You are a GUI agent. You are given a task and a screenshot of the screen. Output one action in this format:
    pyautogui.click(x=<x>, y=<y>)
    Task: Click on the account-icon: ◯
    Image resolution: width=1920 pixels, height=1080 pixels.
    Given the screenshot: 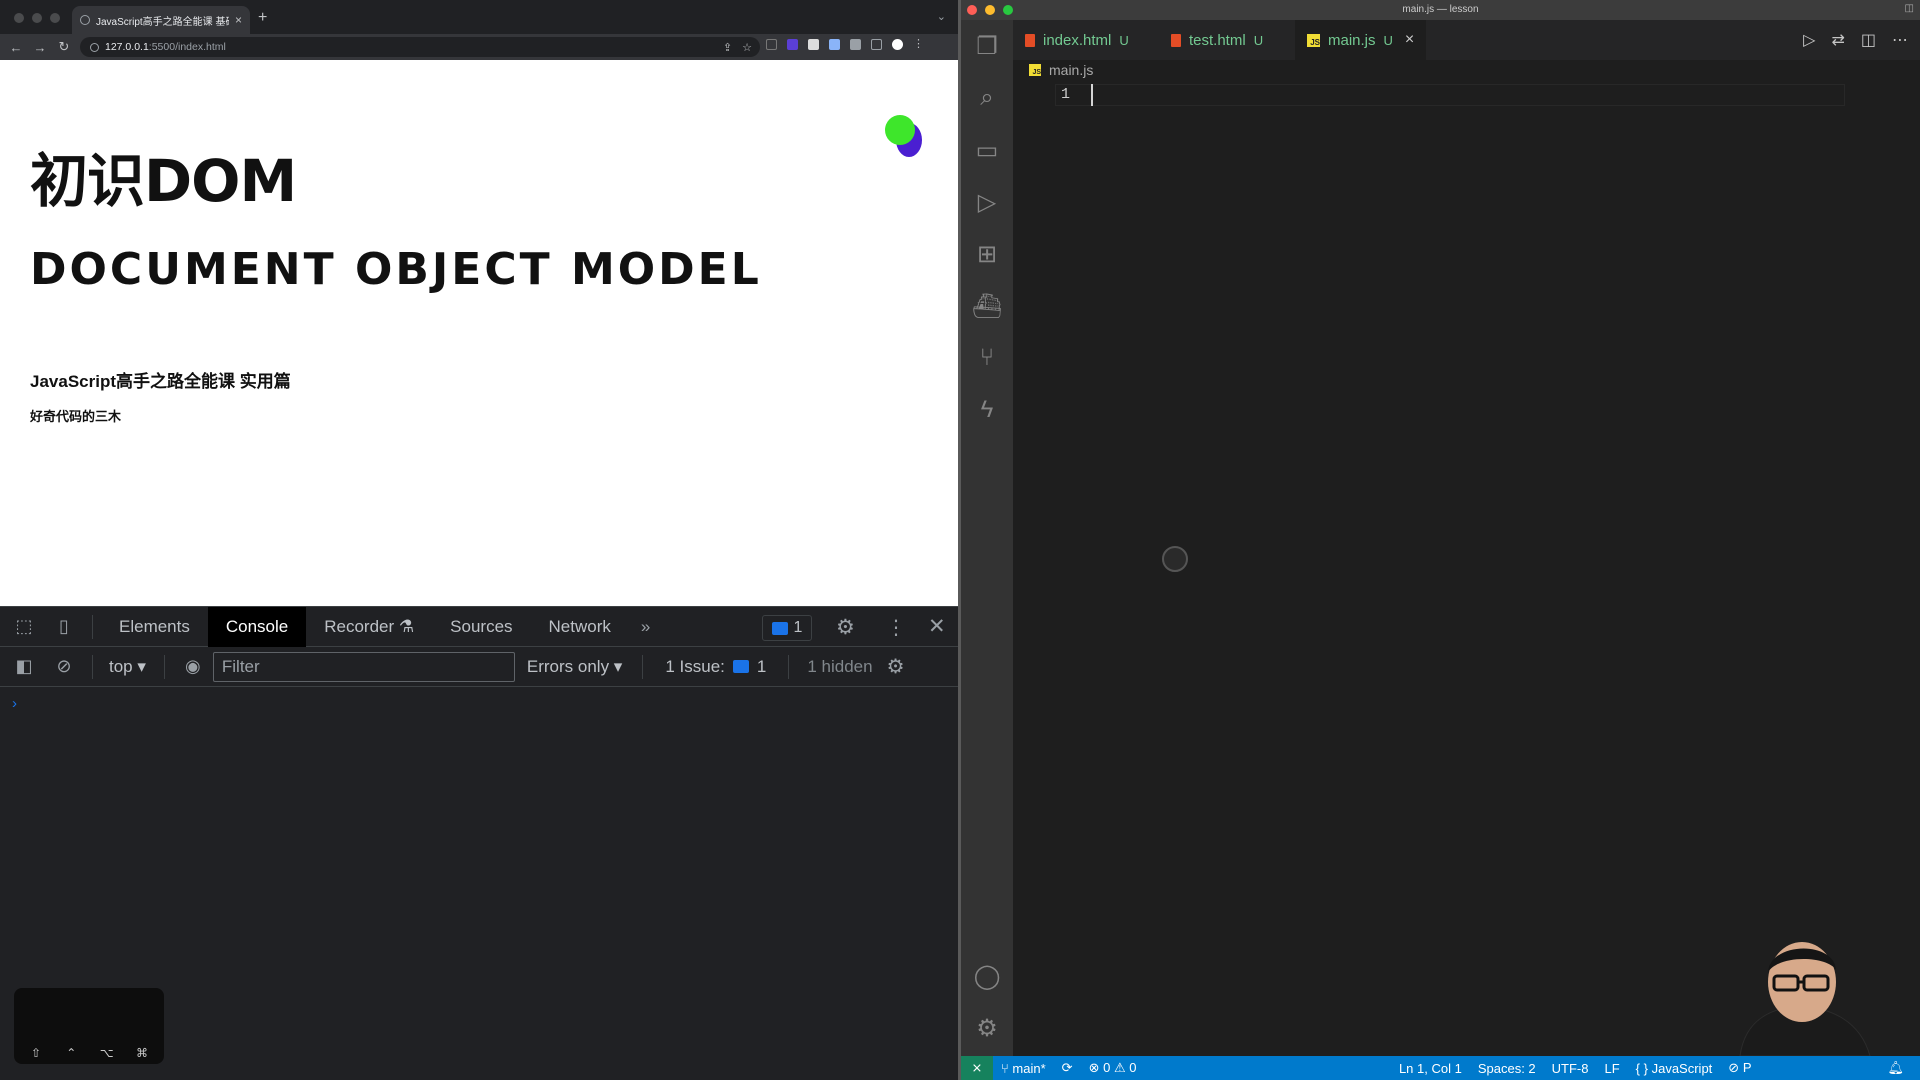 What is the action you would take?
    pyautogui.click(x=987, y=976)
    